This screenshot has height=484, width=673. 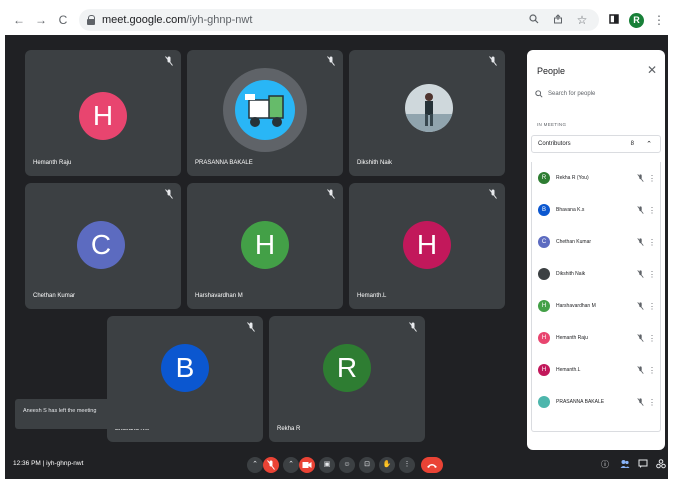 I want to click on participant-name: Rekha R (You), so click(x=572, y=178).